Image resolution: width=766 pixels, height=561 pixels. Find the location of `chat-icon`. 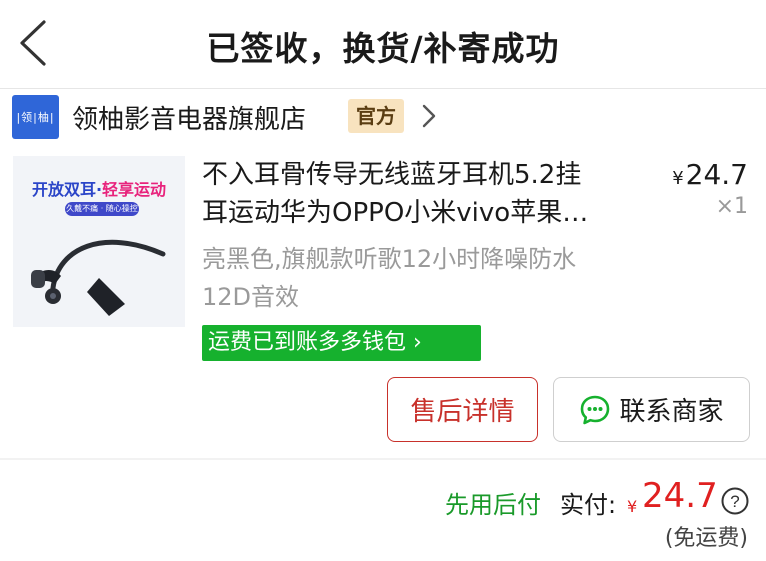

chat-icon is located at coordinates (595, 409).